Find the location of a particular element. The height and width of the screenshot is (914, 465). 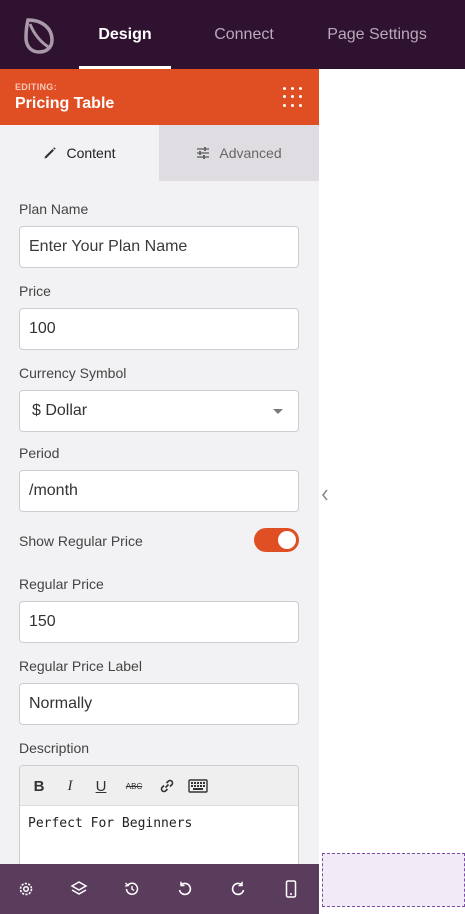

editor-toolbar: B I U ABC is located at coordinates (159, 786).